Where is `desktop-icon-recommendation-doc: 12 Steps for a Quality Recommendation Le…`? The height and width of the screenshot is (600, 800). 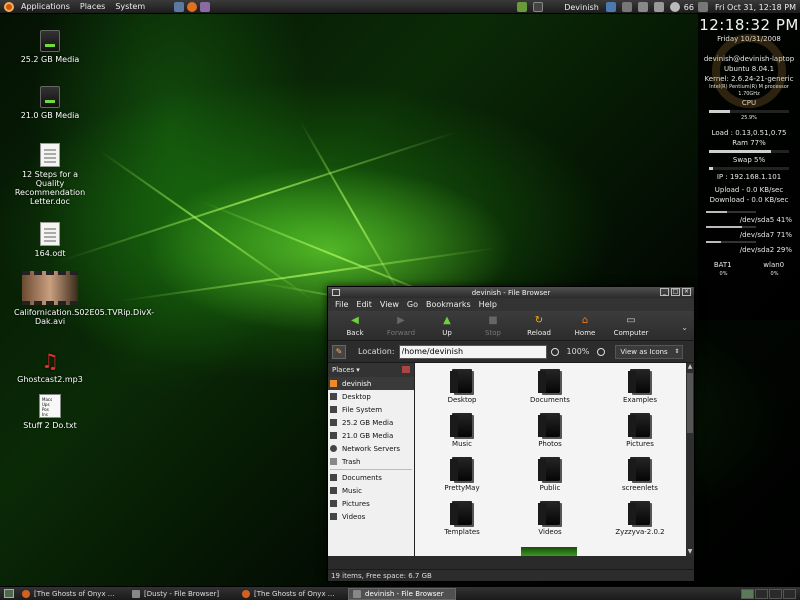
desktop-icon-recommendation-doc: 12 Steps for a Quality Recommendation Le… is located at coordinates (50, 174).